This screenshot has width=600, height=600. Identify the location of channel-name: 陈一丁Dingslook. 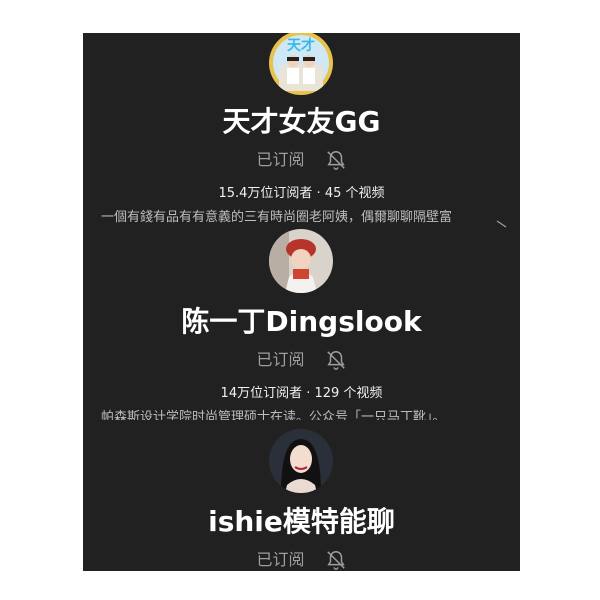
(301, 322).